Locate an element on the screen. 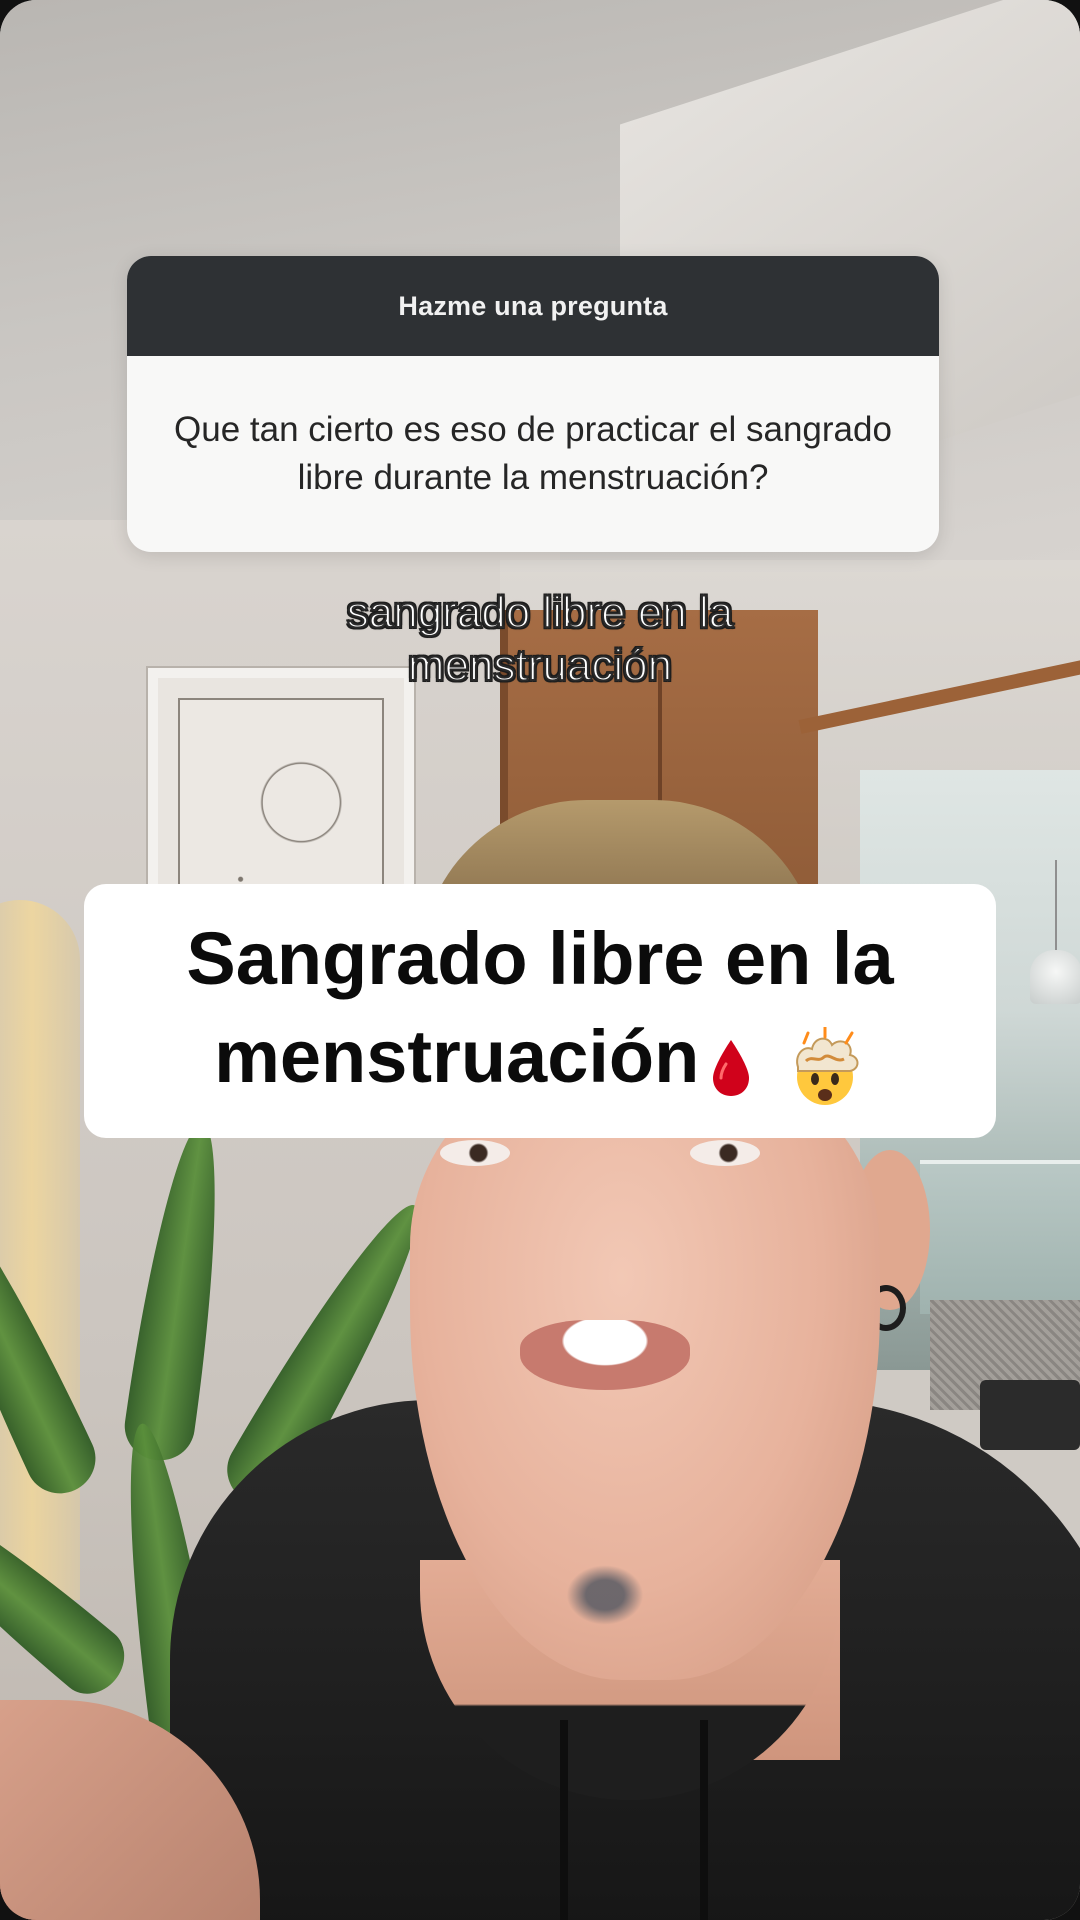 This screenshot has height=1920, width=1080. pendant-lamp is located at coordinates (1055, 977).